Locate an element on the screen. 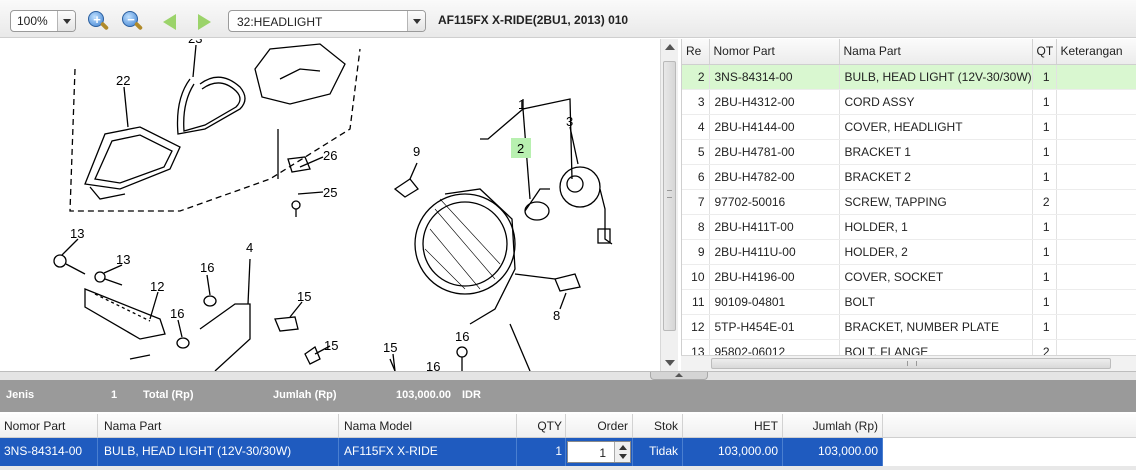 The height and width of the screenshot is (470, 1136). row-part-name: BULB, HEAD LIGHT (12V-30/30W) is located at coordinates (936, 77).